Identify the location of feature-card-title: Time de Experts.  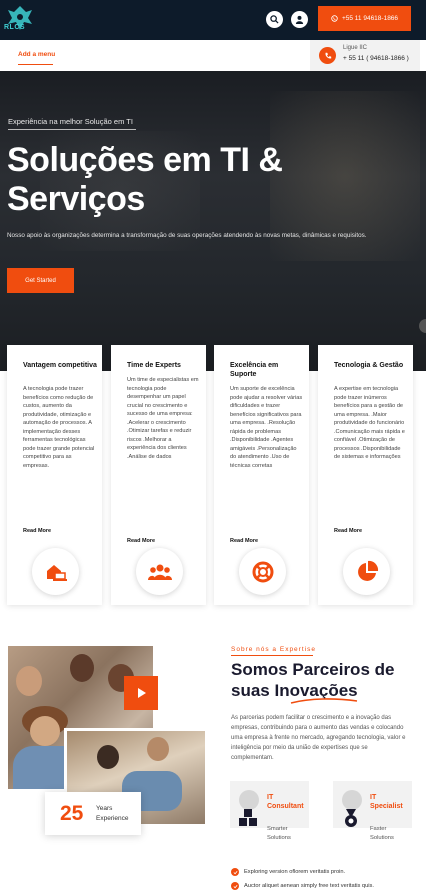
(154, 365).